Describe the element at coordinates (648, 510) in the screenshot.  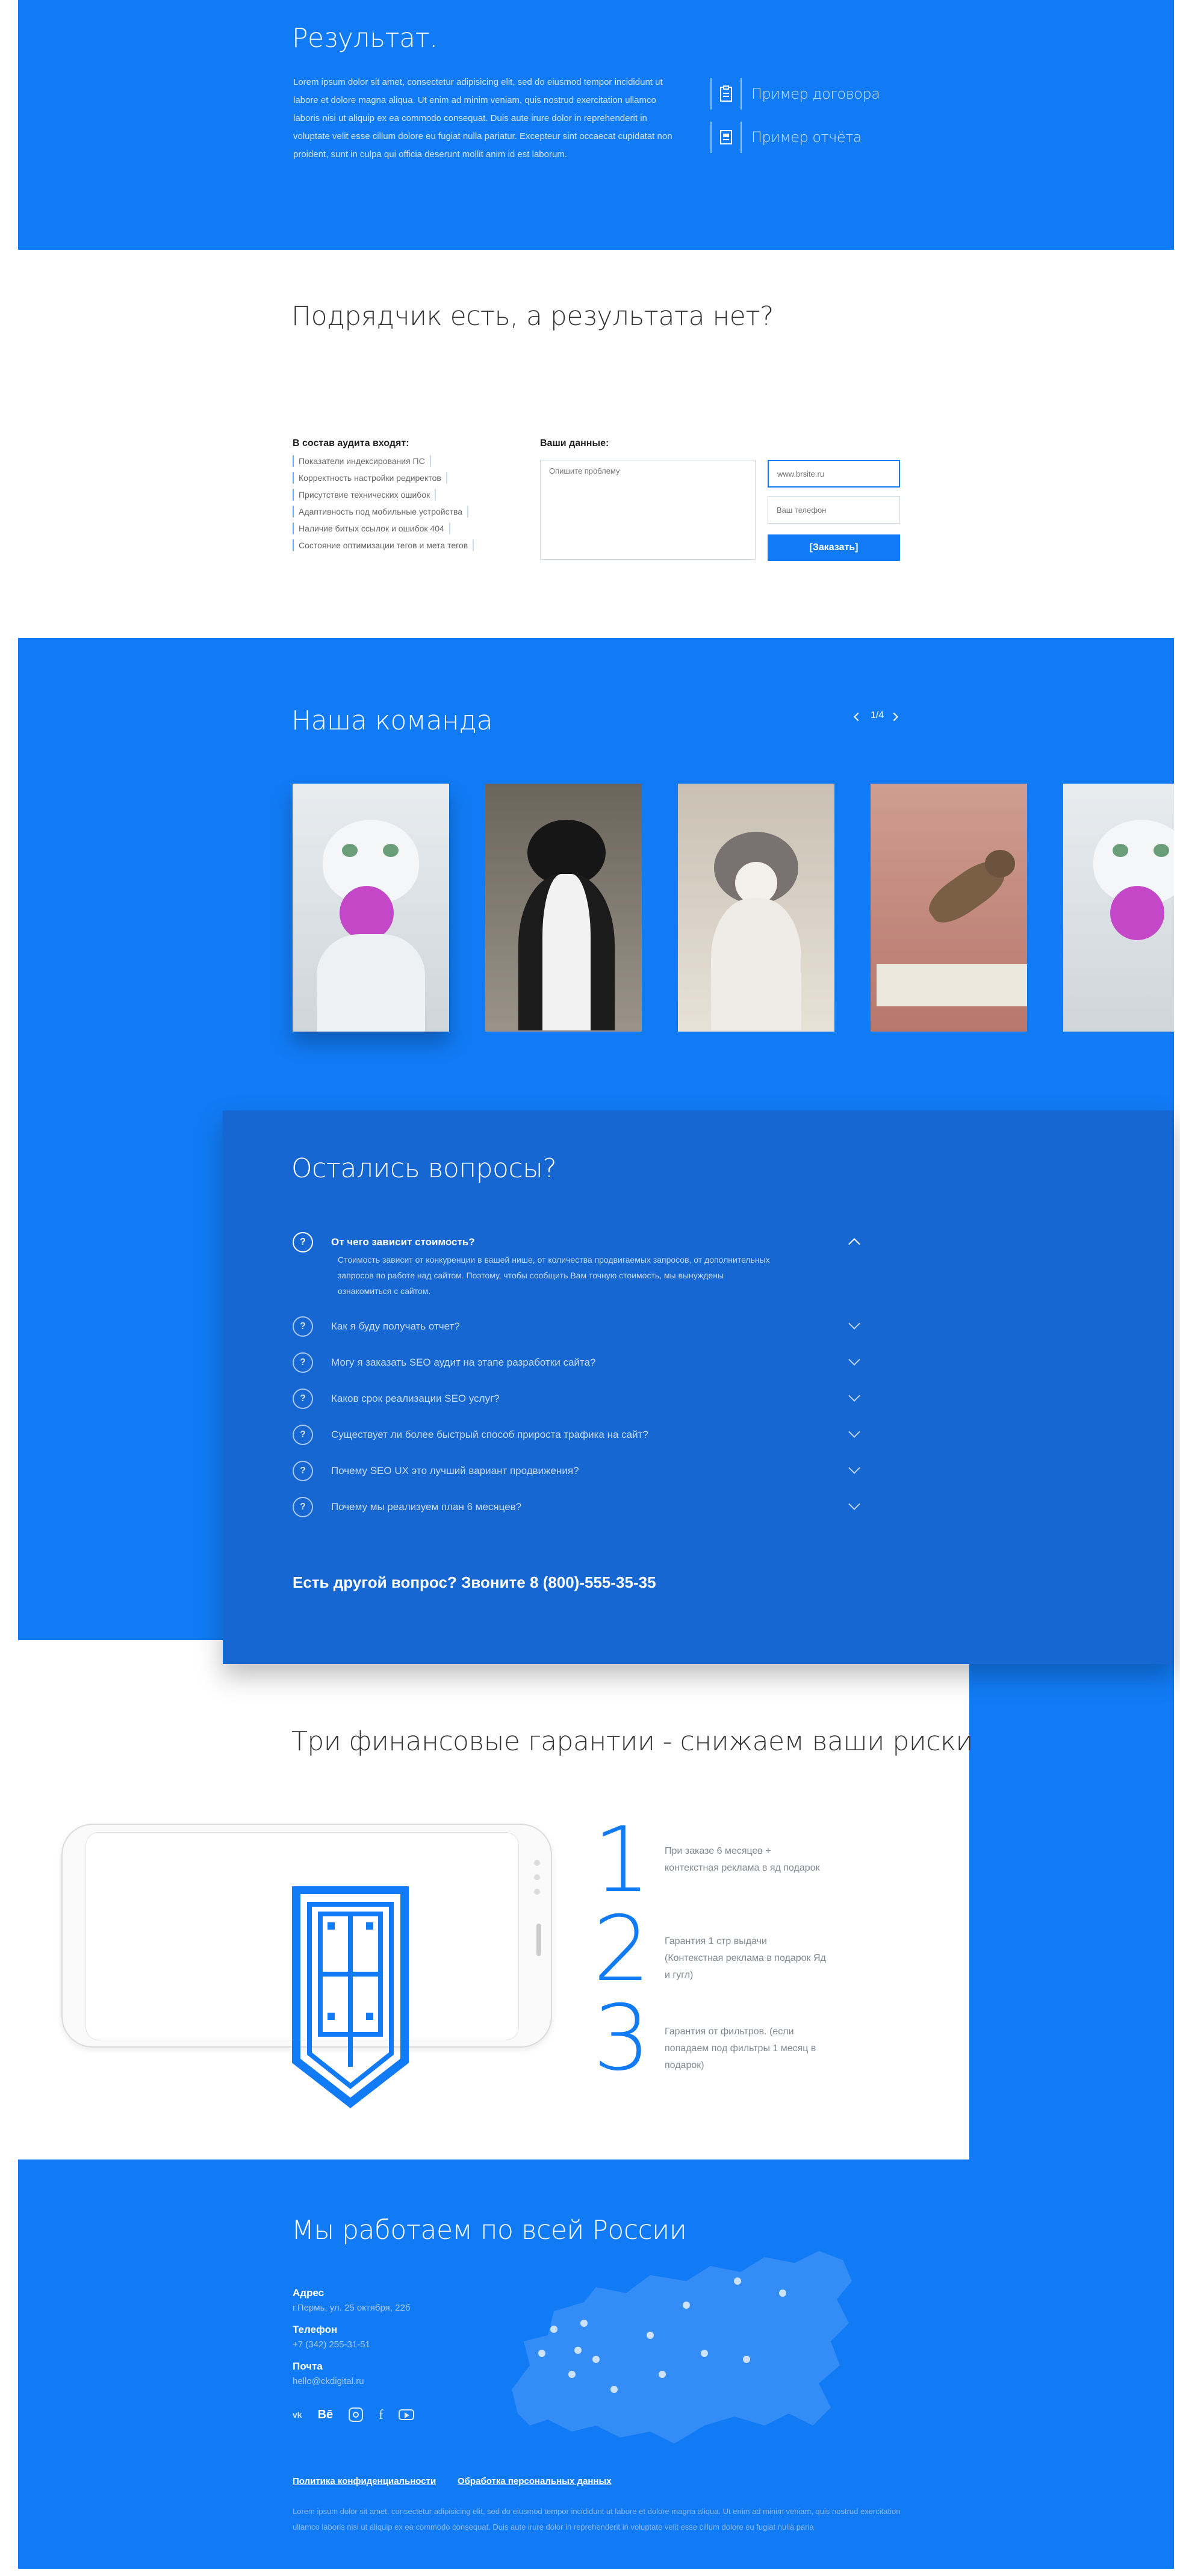
I see `problem-textarea` at that location.